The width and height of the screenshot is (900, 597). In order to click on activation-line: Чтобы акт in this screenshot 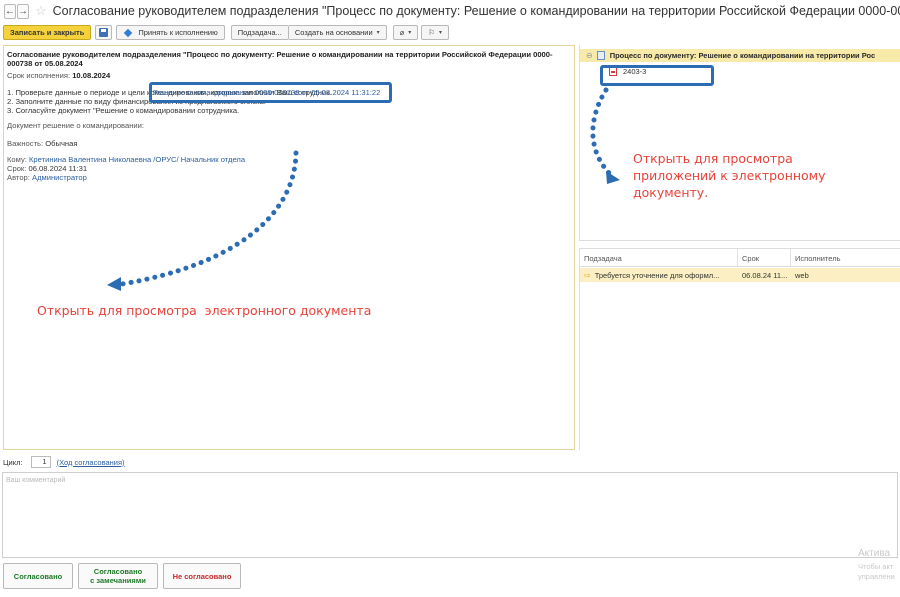, I will do `click(876, 566)`.